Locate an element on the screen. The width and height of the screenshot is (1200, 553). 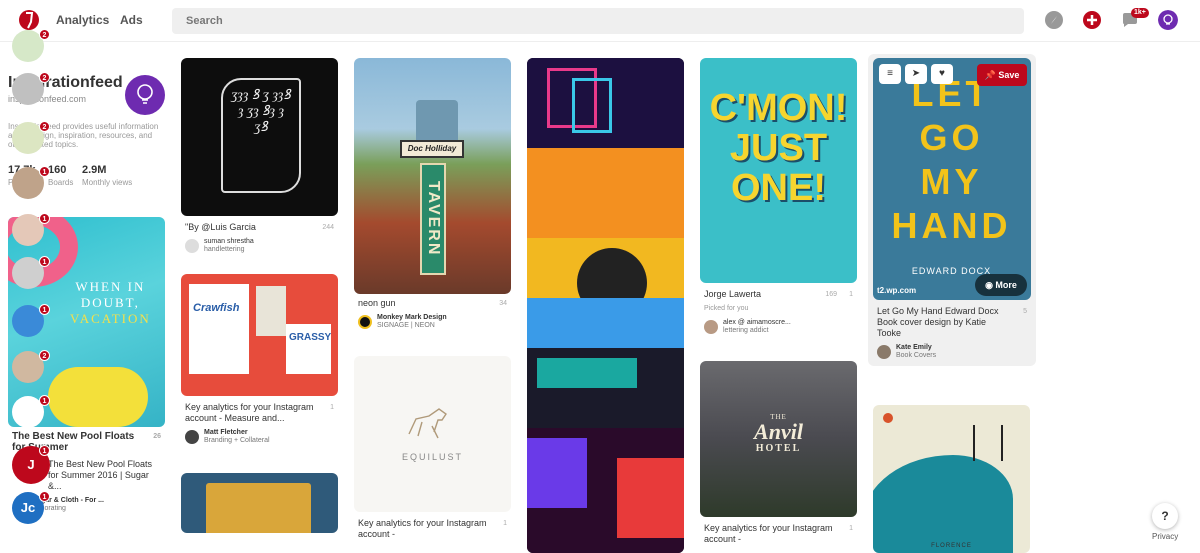
messages-badge: 1k+ is located at coordinates (1140, 13).